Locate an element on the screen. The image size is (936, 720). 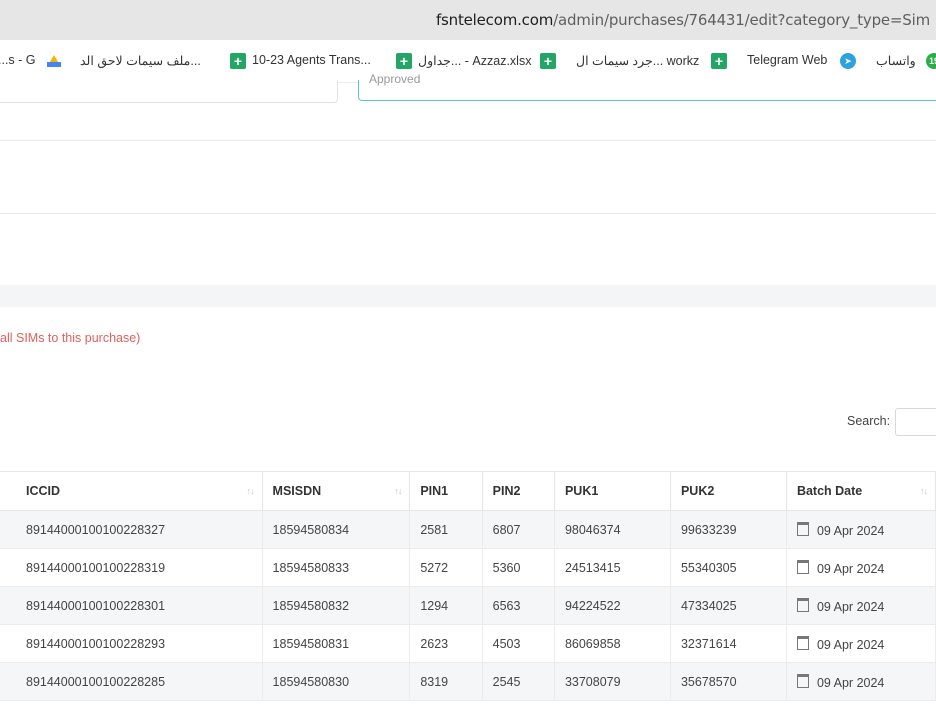
search-input is located at coordinates (915, 422).